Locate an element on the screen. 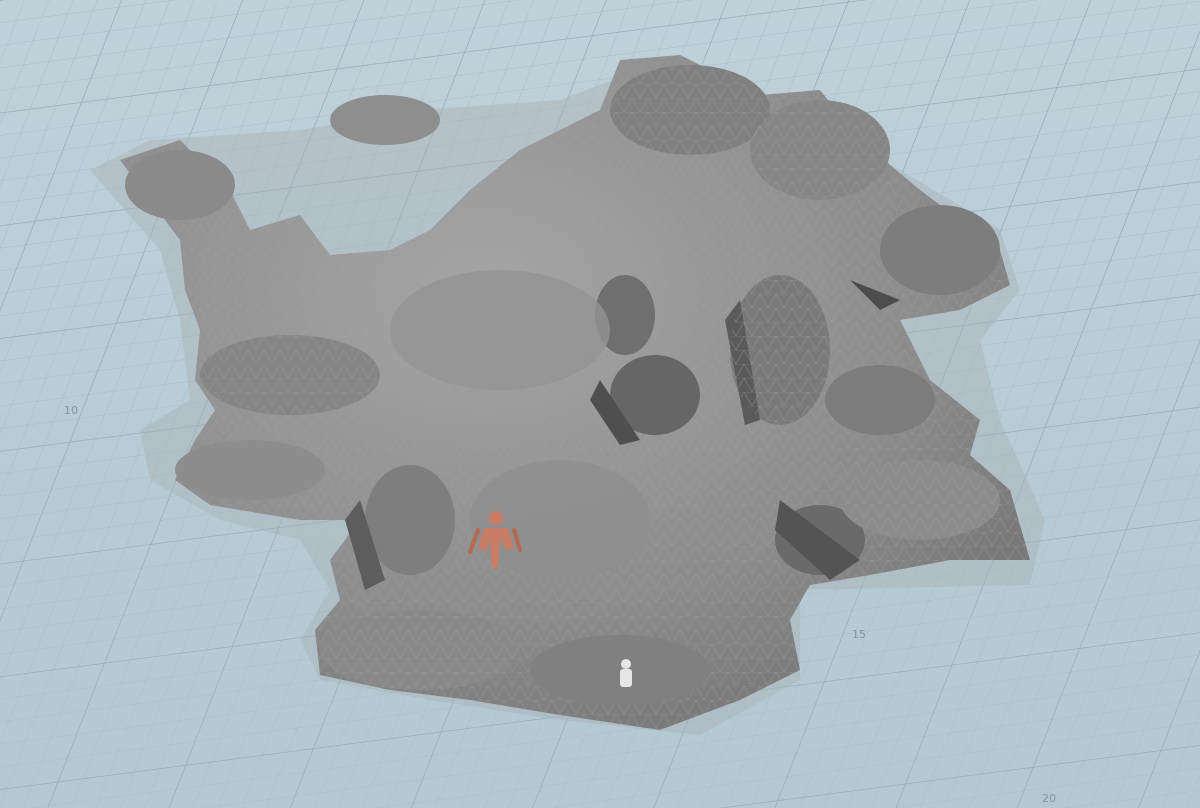  grid-label-10: 10 is located at coordinates (71, 410).